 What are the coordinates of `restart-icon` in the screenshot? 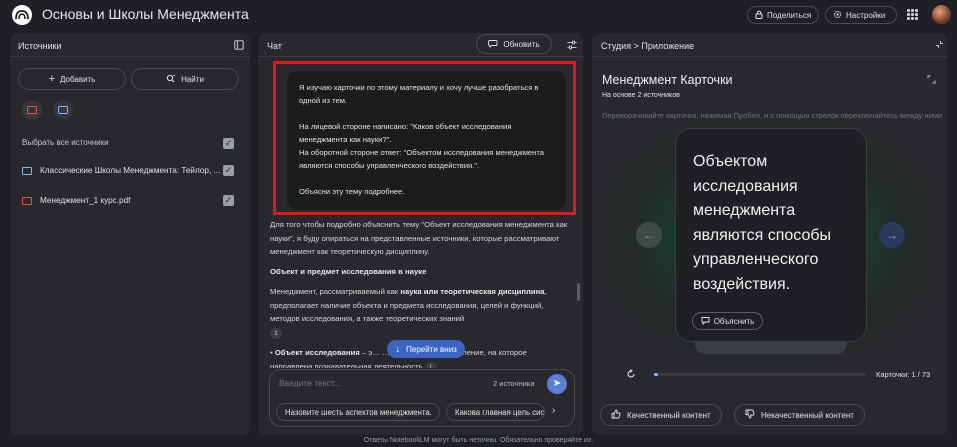 It's located at (631, 375).